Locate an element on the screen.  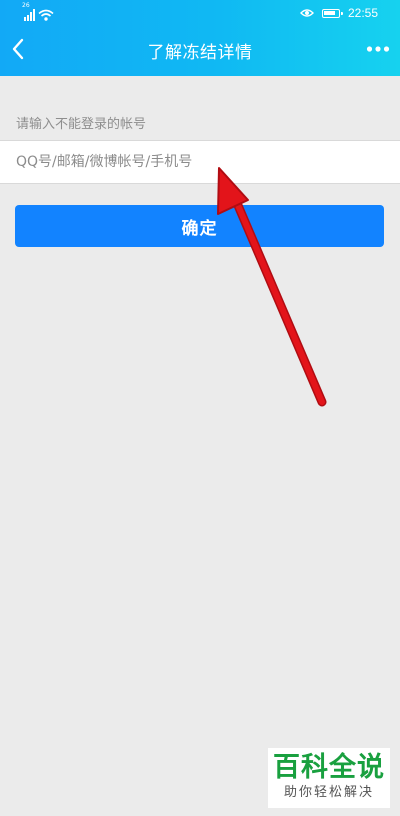
eye-icon is located at coordinates (306, 13).